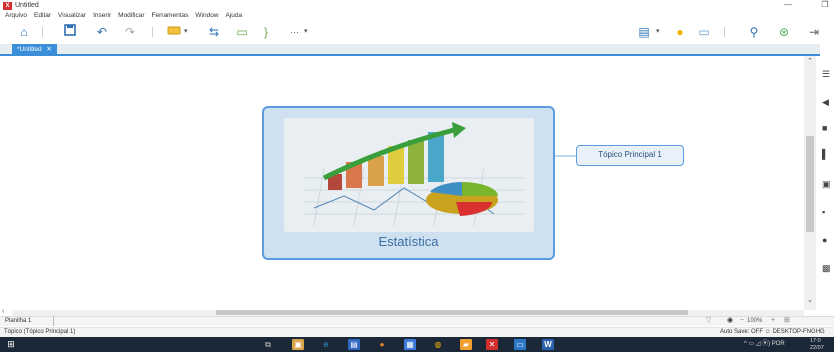 This screenshot has width=834, height=352. Describe the element at coordinates (186, 32) in the screenshot. I see `topic-dropdown-chevron: ▾` at that location.